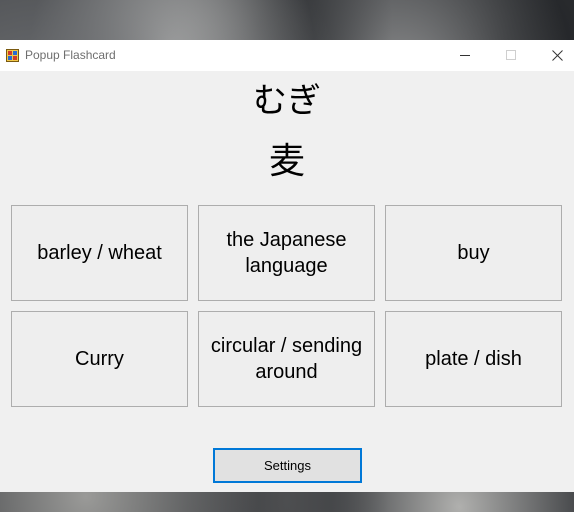  I want to click on close-button, so click(554, 55).